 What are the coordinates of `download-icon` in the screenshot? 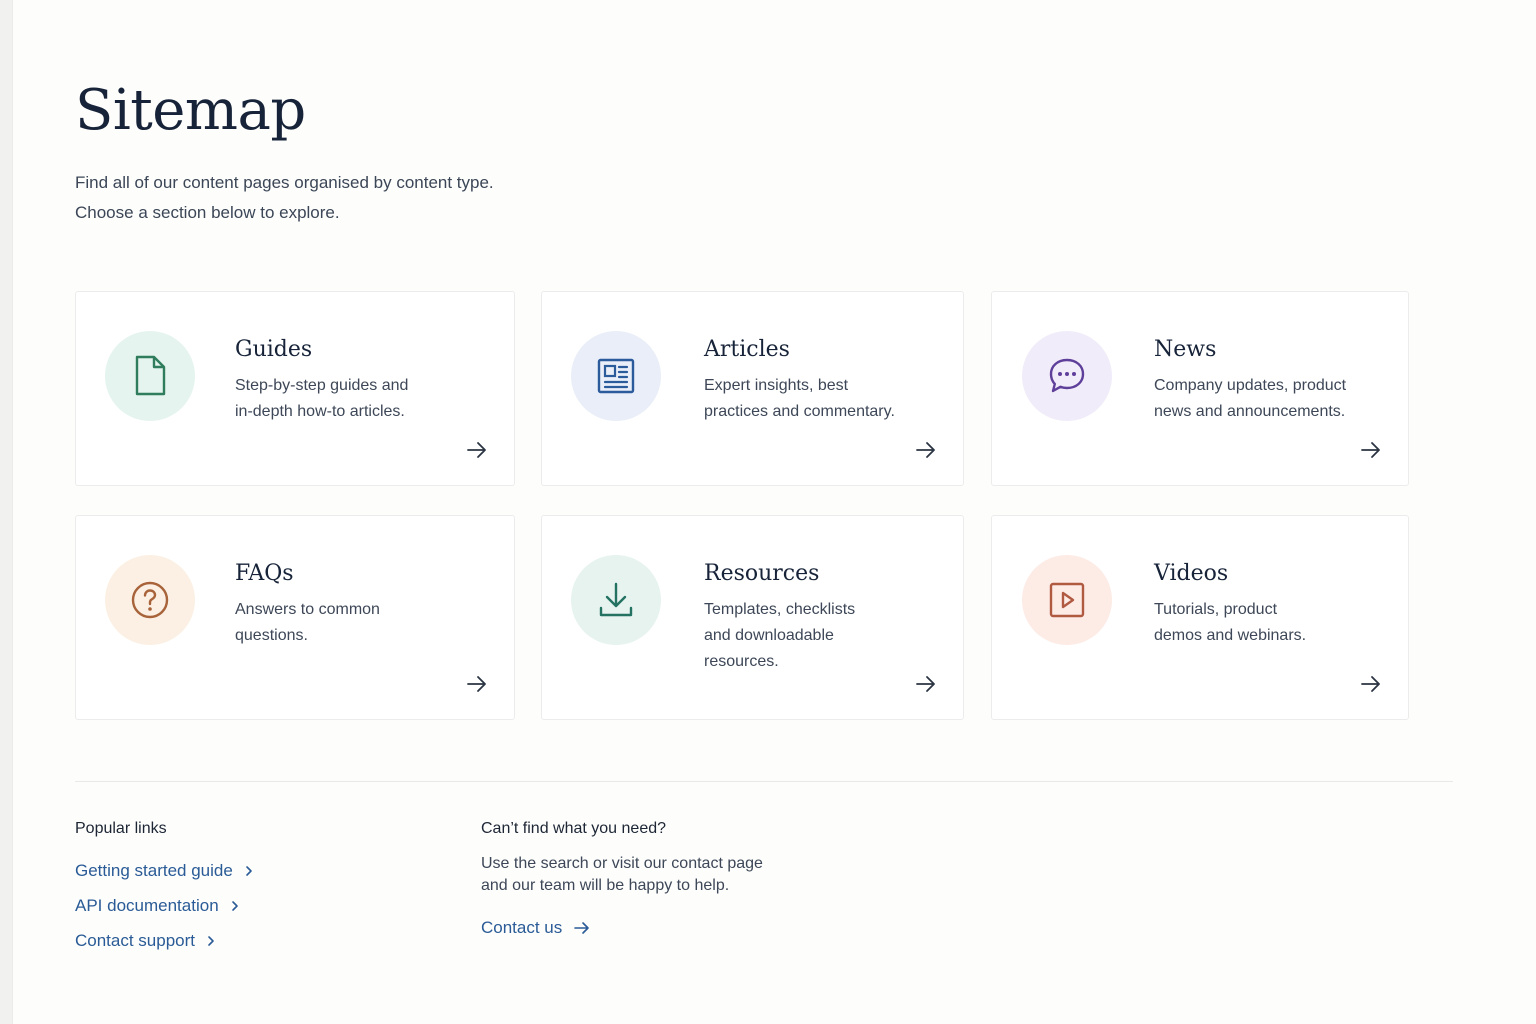 It's located at (616, 599).